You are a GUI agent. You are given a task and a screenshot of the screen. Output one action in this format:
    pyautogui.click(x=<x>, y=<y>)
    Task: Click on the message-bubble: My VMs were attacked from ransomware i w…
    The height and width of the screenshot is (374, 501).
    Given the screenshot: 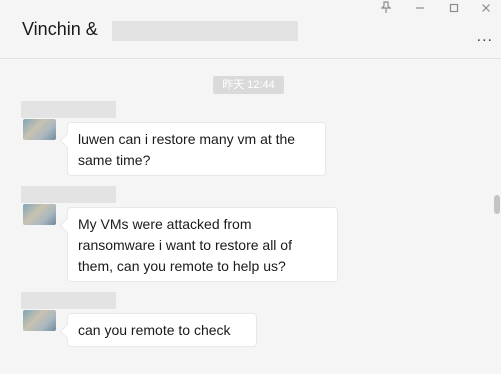 What is the action you would take?
    pyautogui.click(x=202, y=244)
    